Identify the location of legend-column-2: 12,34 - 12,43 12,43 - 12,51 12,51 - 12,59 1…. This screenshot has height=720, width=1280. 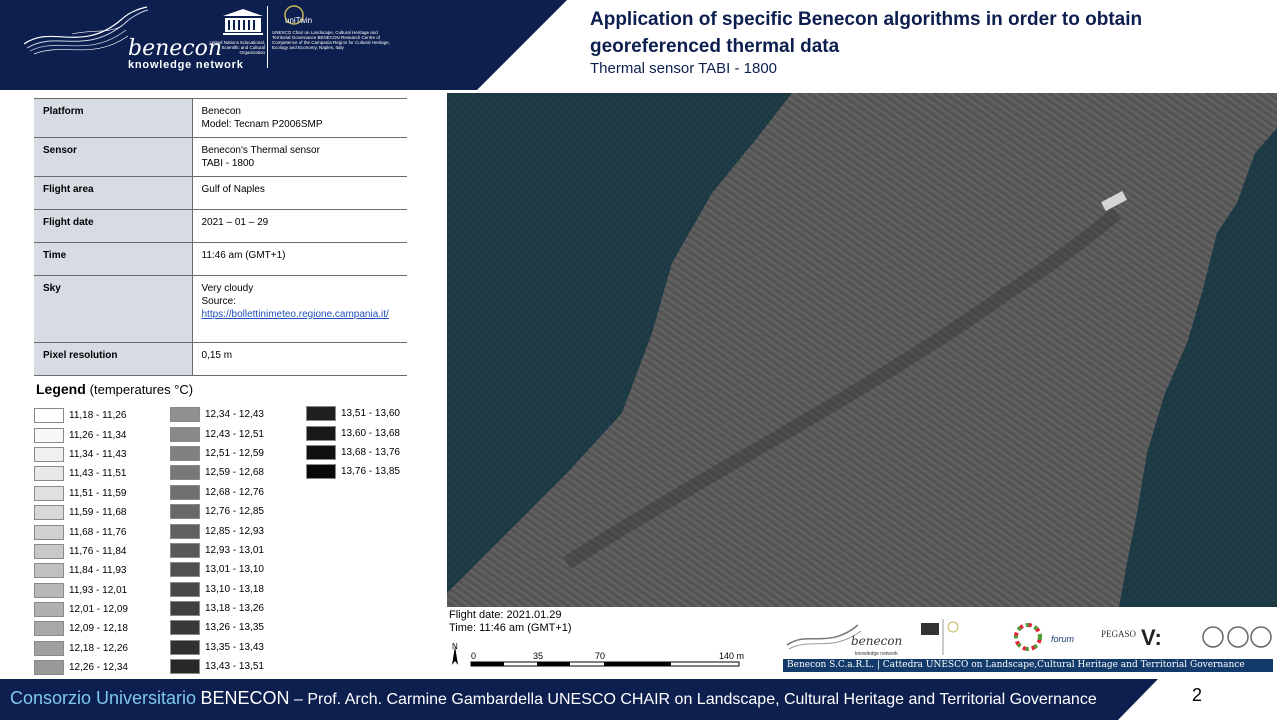
(217, 540).